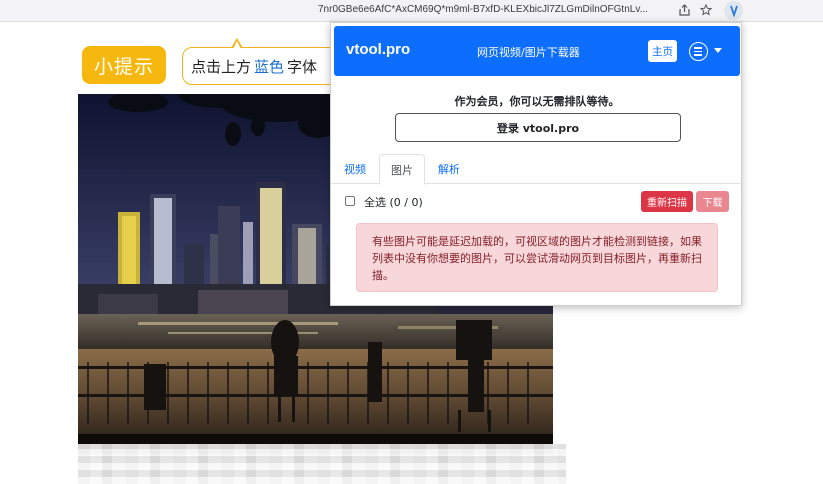 This screenshot has width=823, height=484. I want to click on download-button: 下载, so click(712, 201).